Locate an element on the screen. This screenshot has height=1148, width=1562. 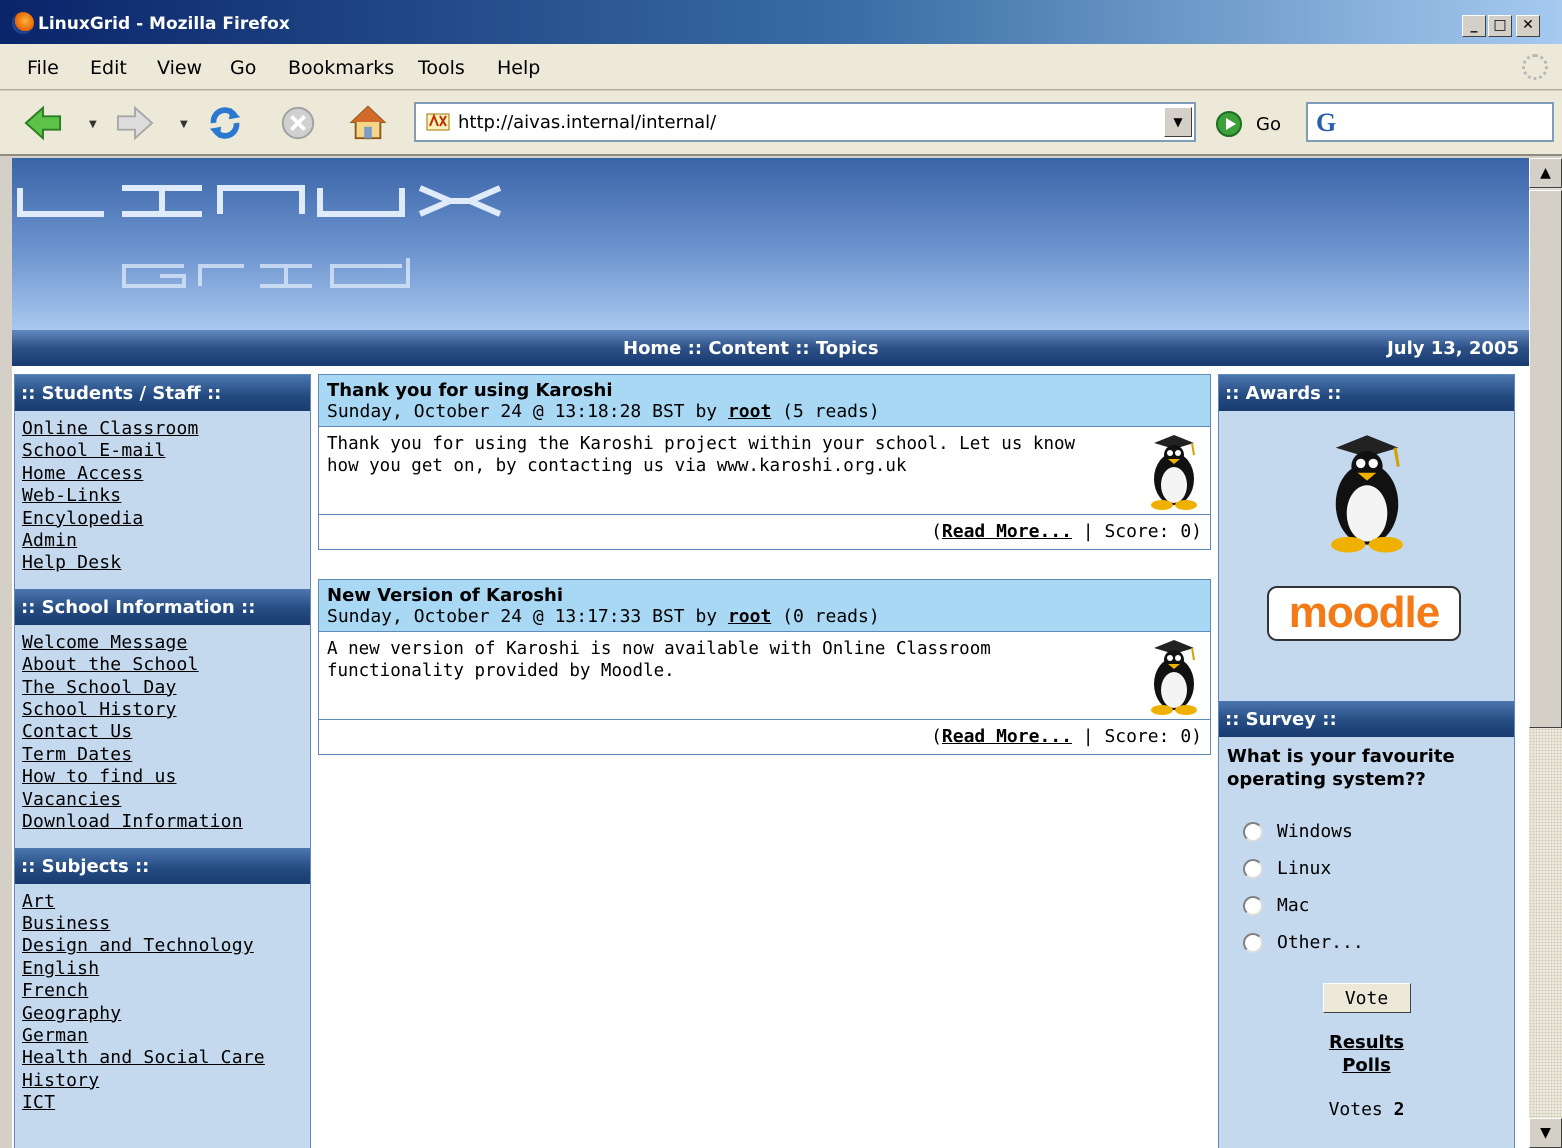
tux-penguin-icon is located at coordinates (1174, 472).